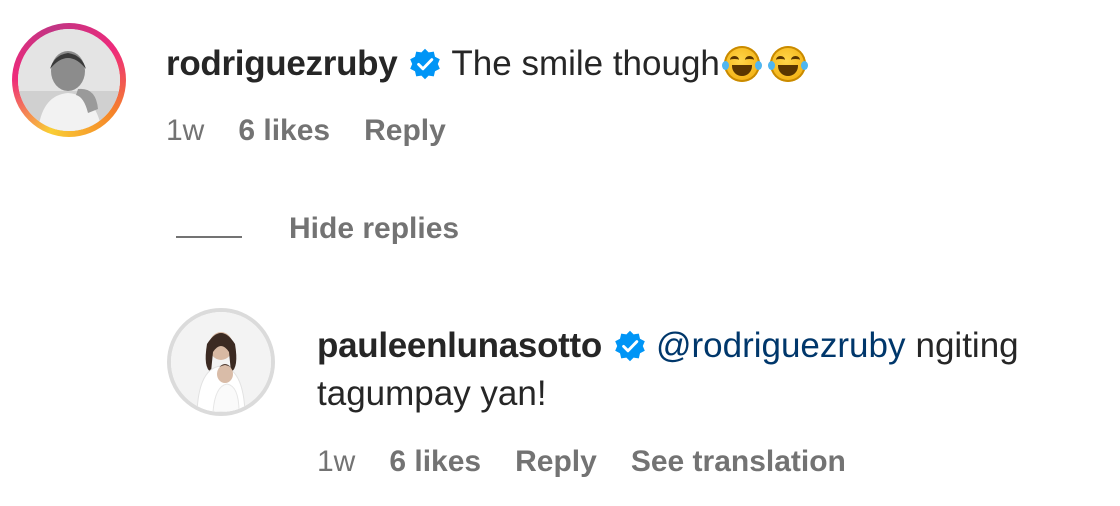 The image size is (1120, 506). Describe the element at coordinates (284, 131) in the screenshot. I see `comment-likes: 6 likes` at that location.